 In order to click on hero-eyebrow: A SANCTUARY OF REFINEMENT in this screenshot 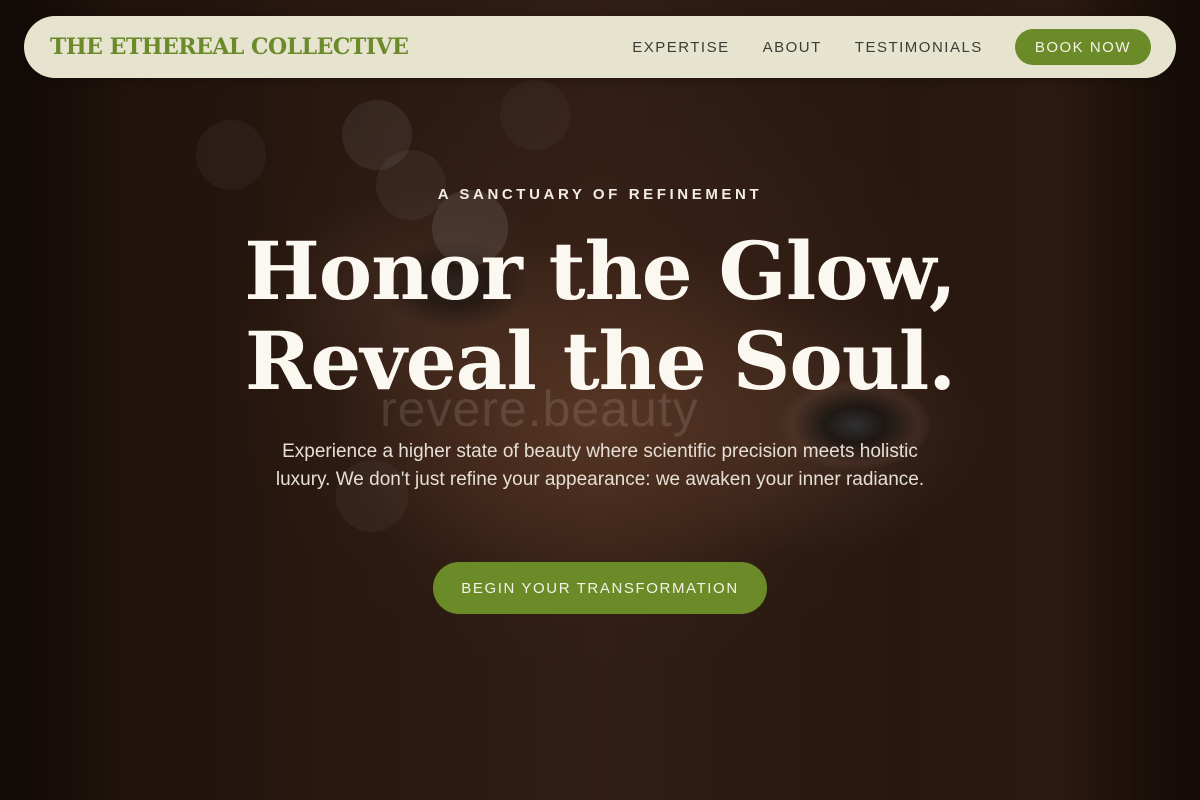, I will do `click(600, 194)`.